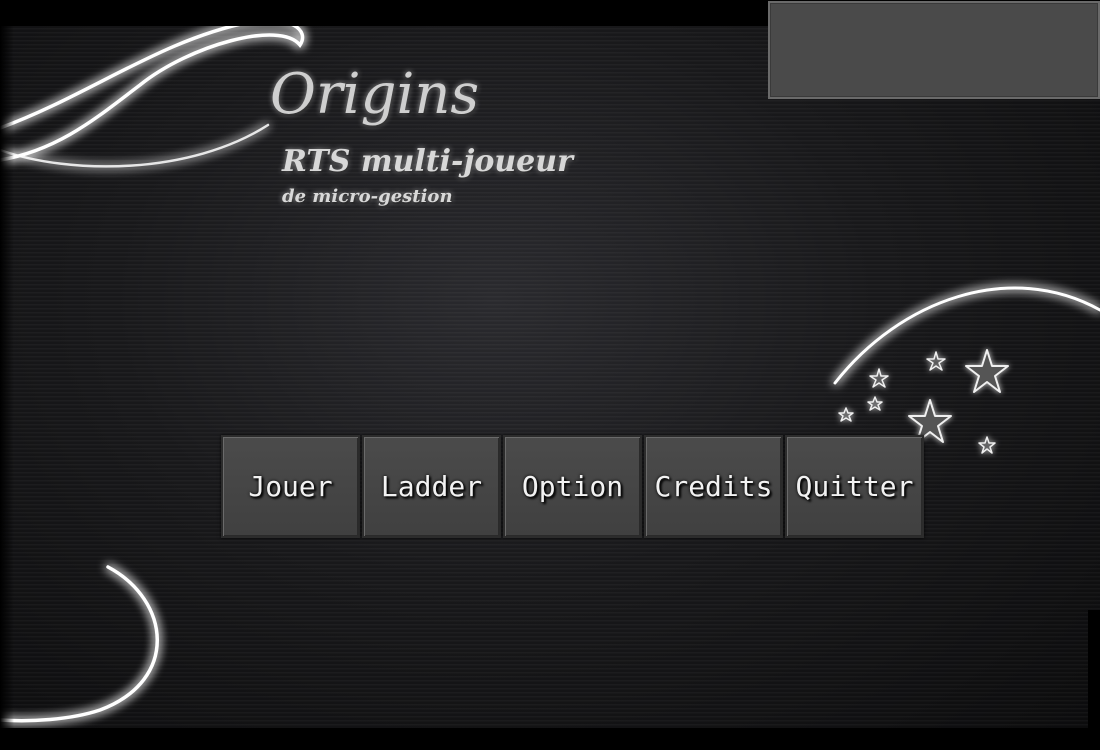  What do you see at coordinates (934, 50) in the screenshot?
I see `info-panel` at bounding box center [934, 50].